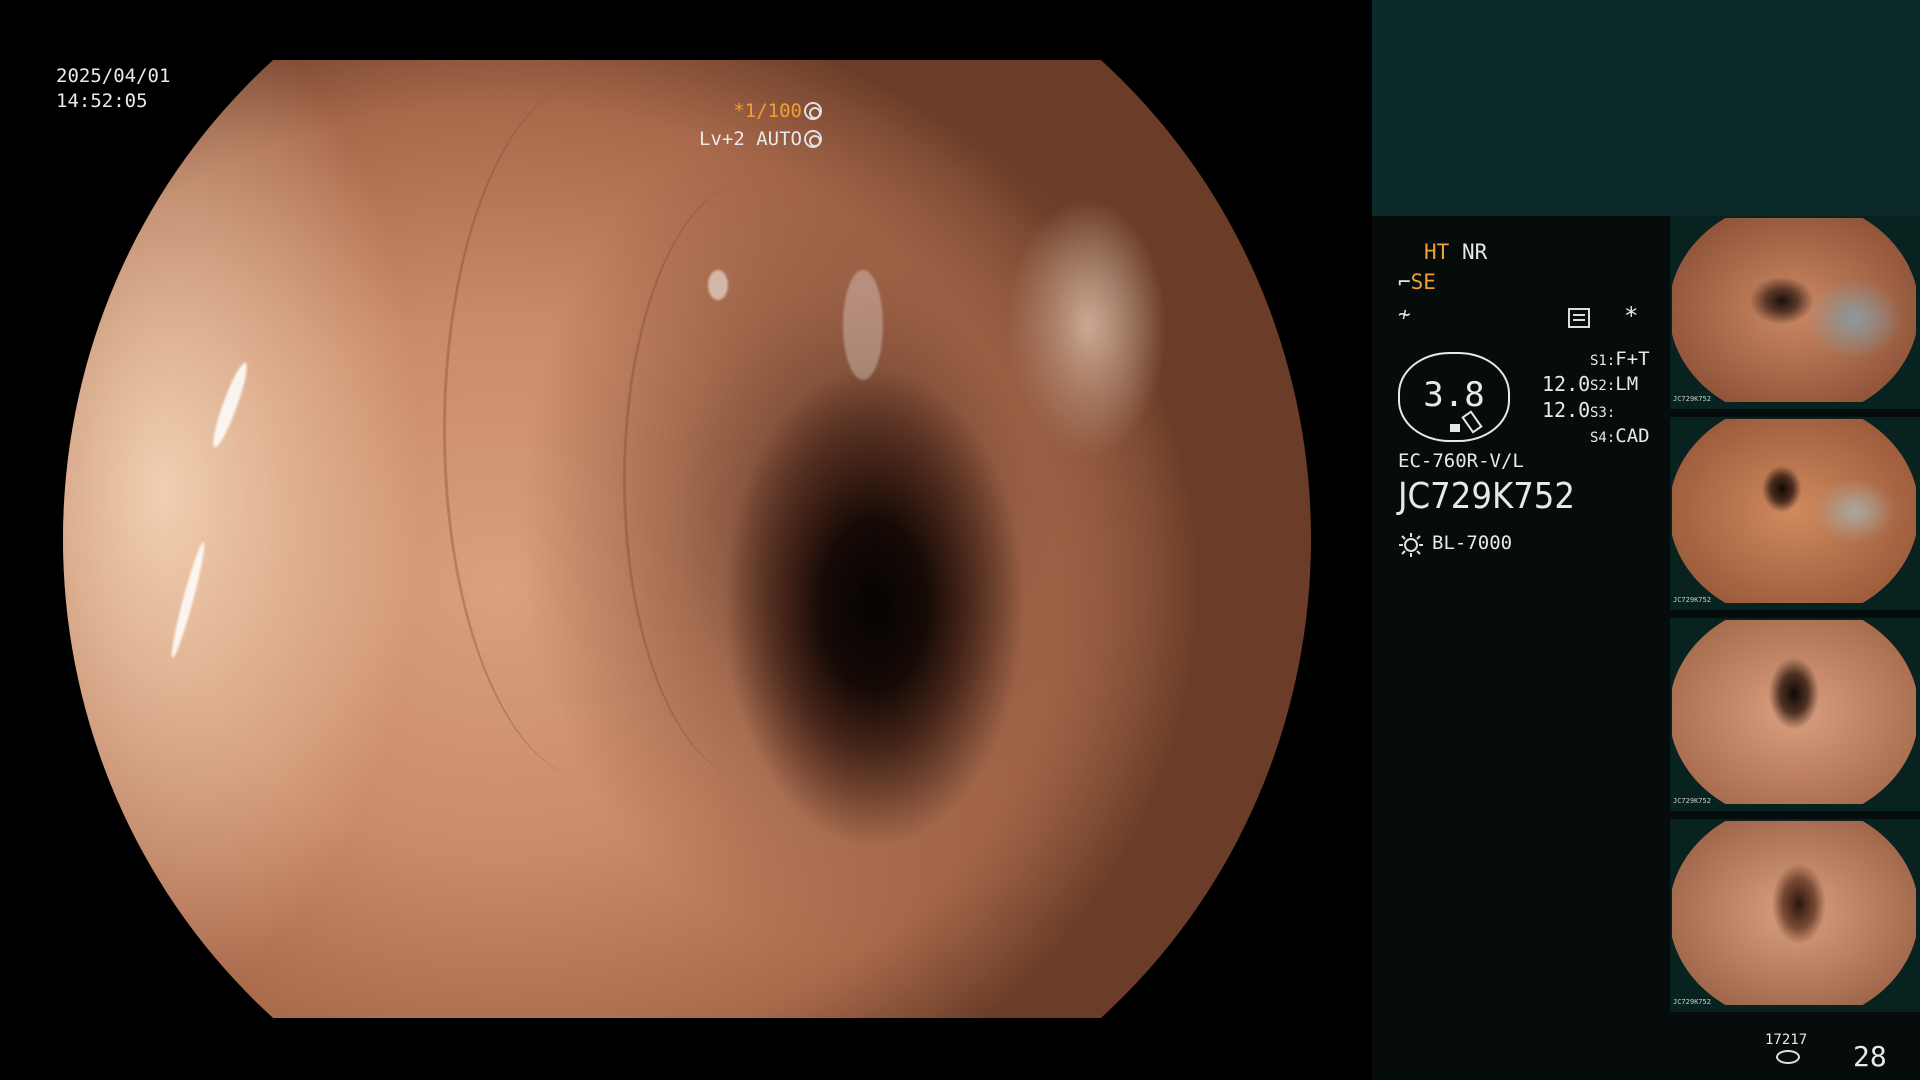 Image resolution: width=1920 pixels, height=1080 pixels. I want to click on level-readout: Lv+2 AUTO, so click(760, 139).